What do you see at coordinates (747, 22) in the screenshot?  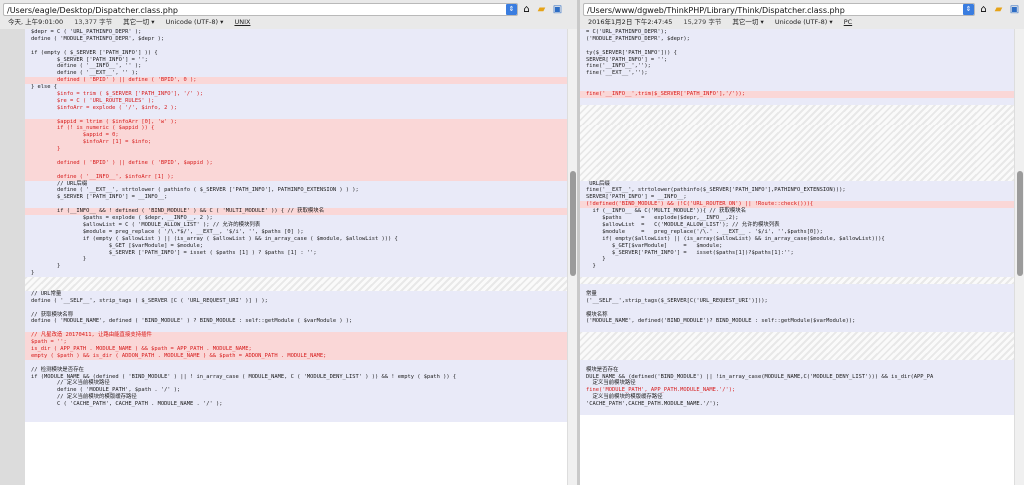 I see `right-filter-select: 其它一切 ▾` at bounding box center [747, 22].